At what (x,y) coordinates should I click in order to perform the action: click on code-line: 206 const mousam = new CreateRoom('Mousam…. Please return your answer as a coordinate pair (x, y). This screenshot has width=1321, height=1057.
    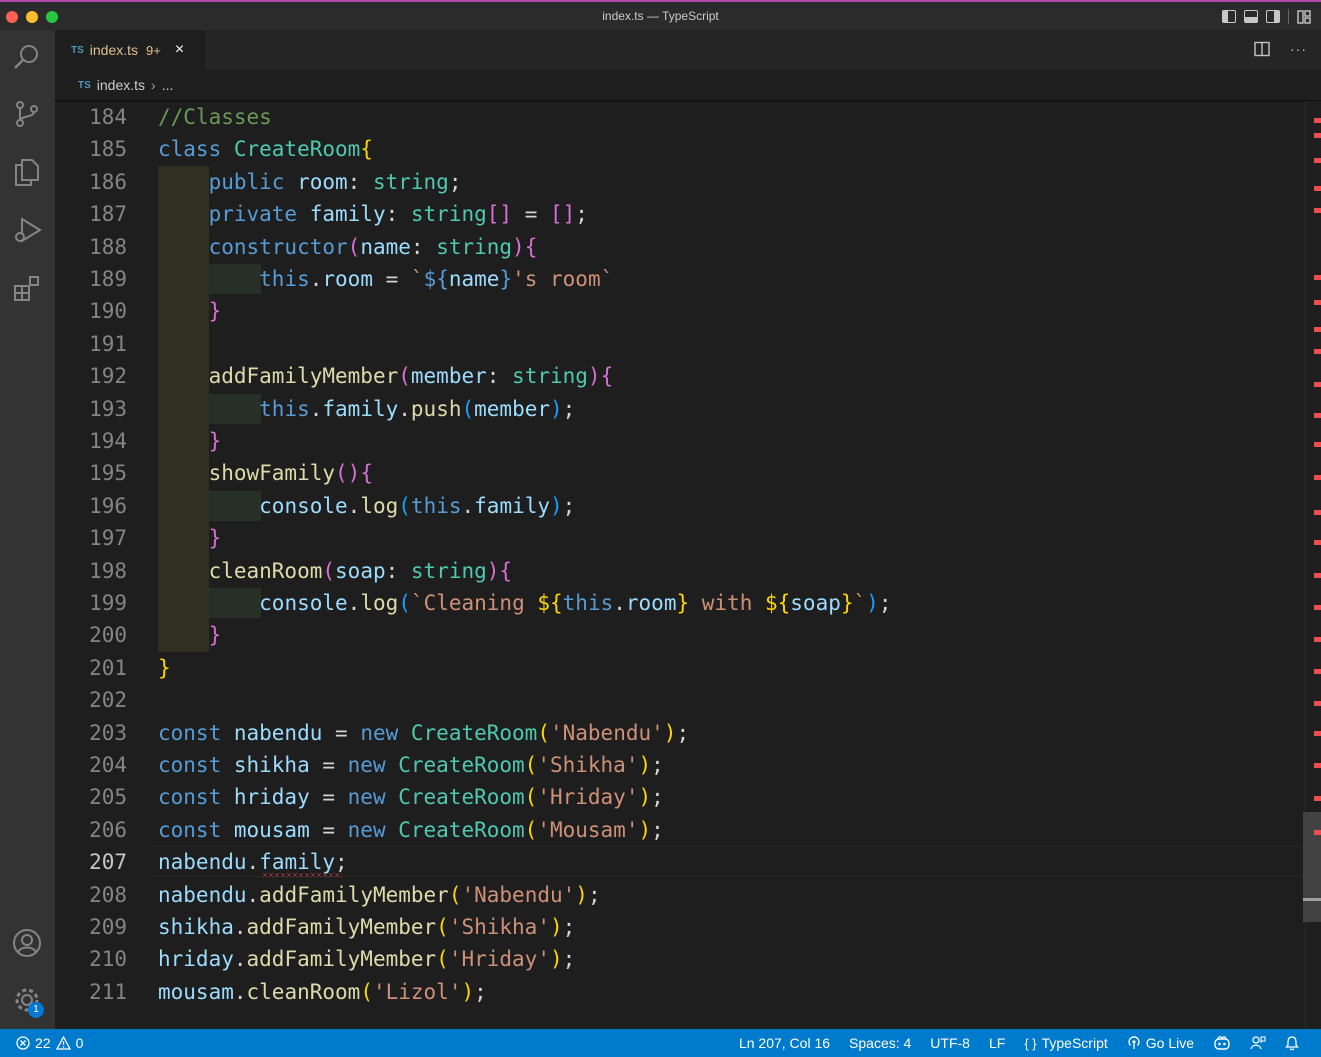
    Looking at the image, I should click on (680, 830).